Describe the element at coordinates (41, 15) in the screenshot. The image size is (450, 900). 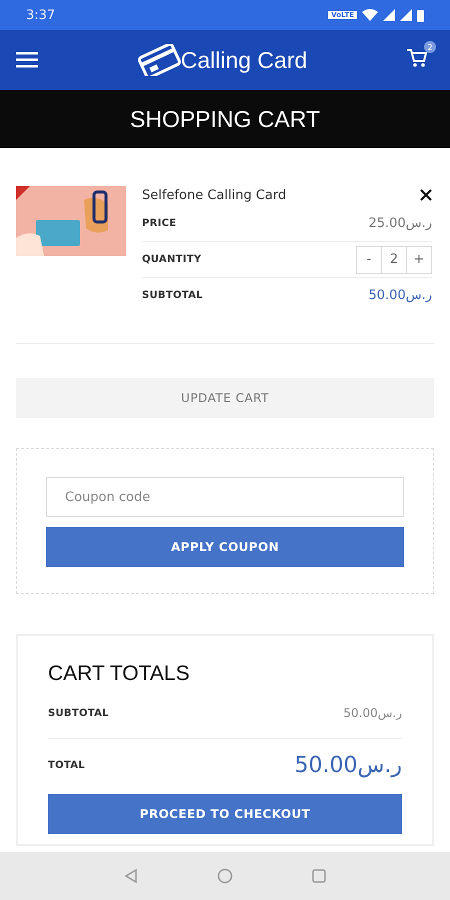
I see `status-time: 3:37` at that location.